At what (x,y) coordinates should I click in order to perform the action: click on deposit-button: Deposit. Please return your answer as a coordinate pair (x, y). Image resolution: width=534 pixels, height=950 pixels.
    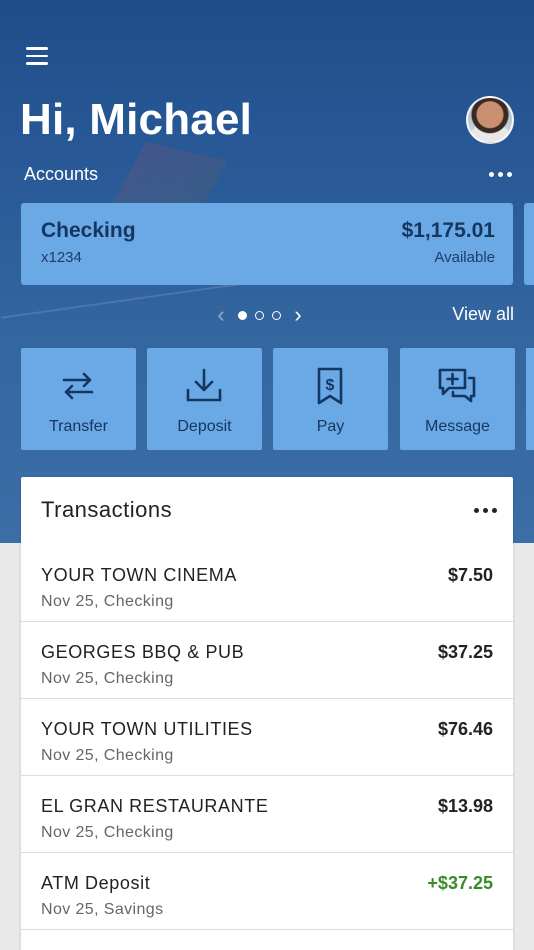
    Looking at the image, I should click on (204, 399).